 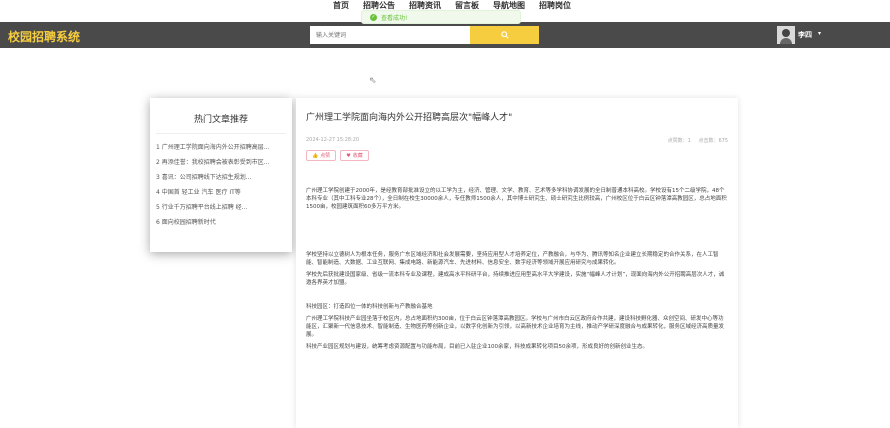 What do you see at coordinates (210, 192) in the screenshot?
I see `hot-article-item: 4 中国首 轻工业 汽车 医疗 IT等` at bounding box center [210, 192].